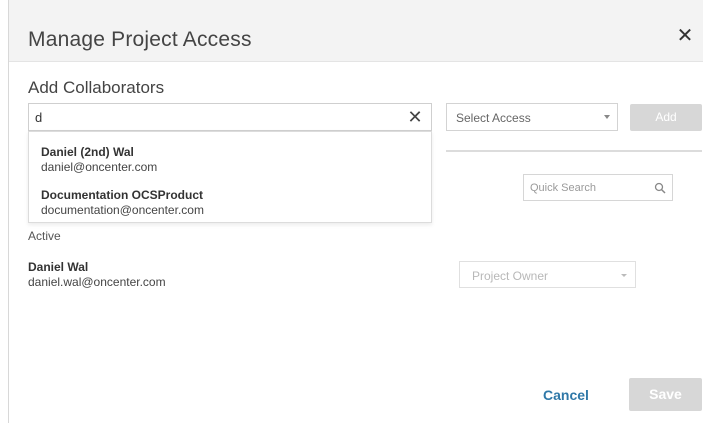 The height and width of the screenshot is (423, 703). What do you see at coordinates (665, 394) in the screenshot?
I see `save-button: Save` at bounding box center [665, 394].